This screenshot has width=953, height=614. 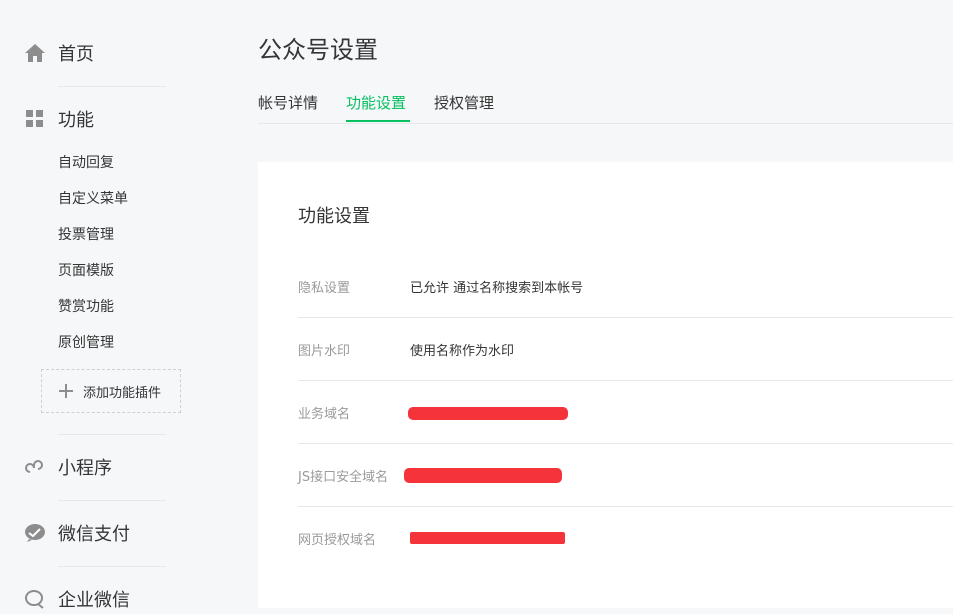 I want to click on tab-bar: 帐号详情 功能设置 授权管理, so click(x=605, y=103).